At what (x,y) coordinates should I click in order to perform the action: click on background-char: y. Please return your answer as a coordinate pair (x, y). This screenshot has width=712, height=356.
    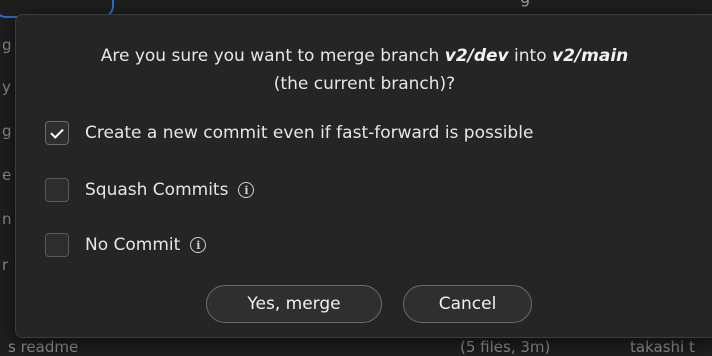
    Looking at the image, I should click on (6, 87).